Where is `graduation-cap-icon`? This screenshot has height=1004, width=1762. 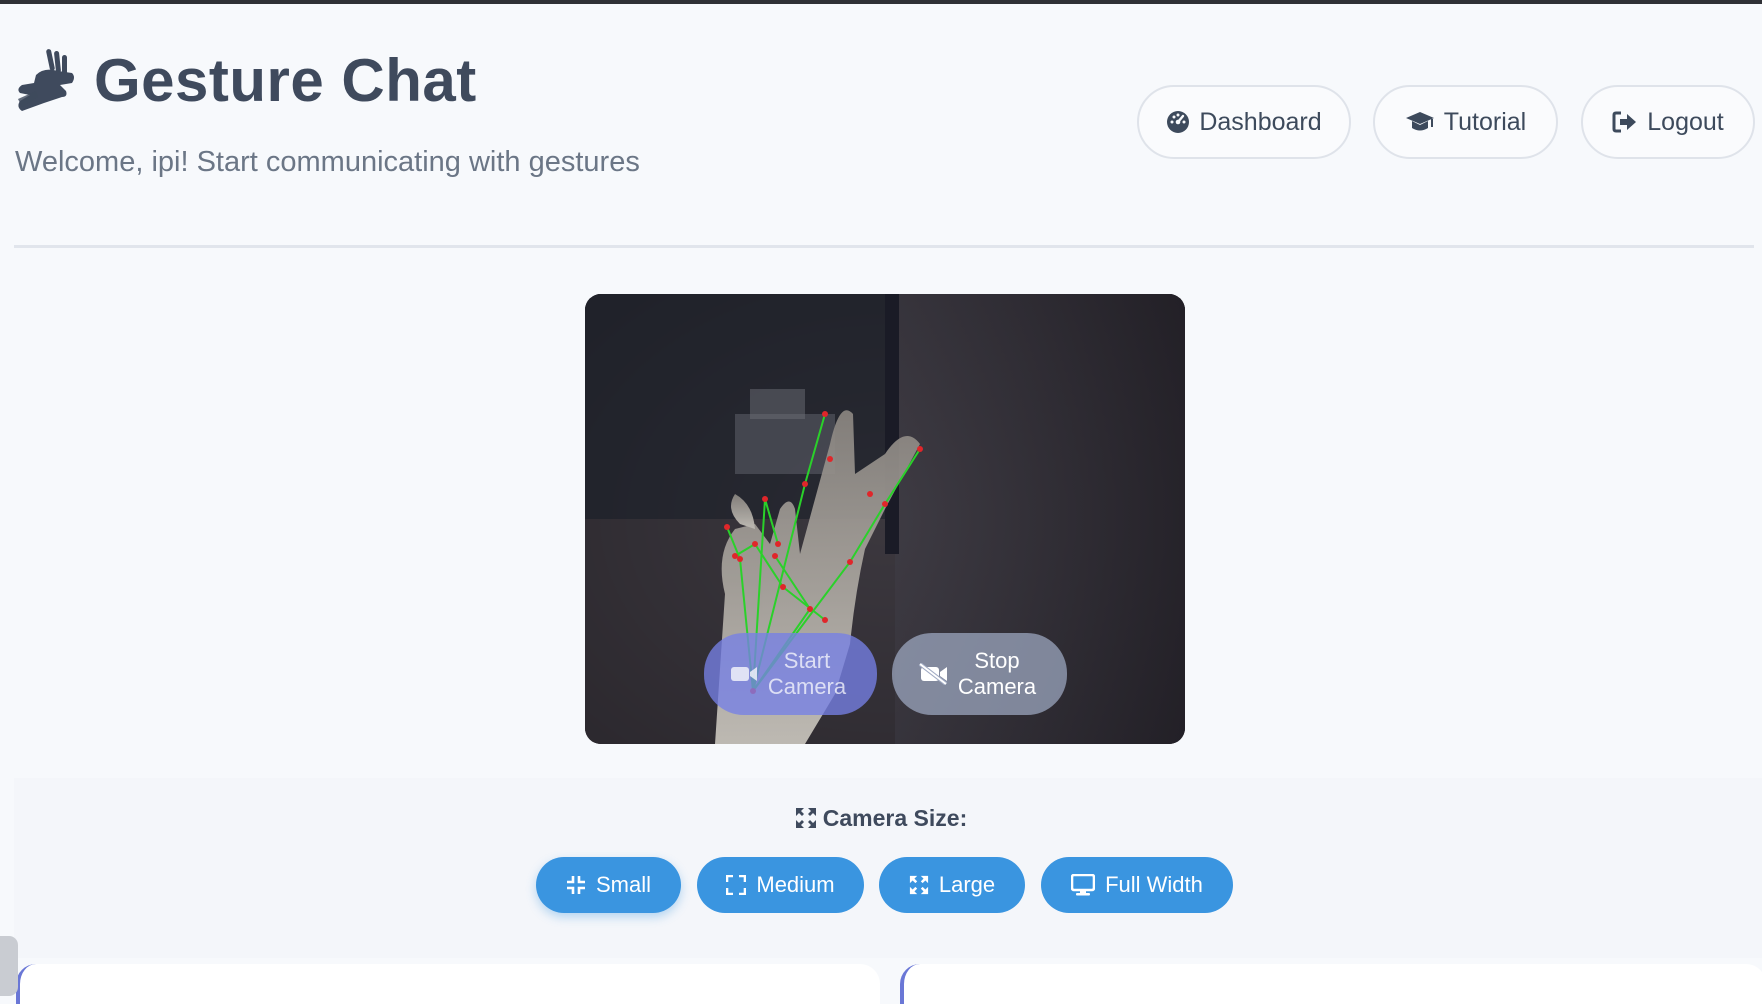 graduation-cap-icon is located at coordinates (1419, 121).